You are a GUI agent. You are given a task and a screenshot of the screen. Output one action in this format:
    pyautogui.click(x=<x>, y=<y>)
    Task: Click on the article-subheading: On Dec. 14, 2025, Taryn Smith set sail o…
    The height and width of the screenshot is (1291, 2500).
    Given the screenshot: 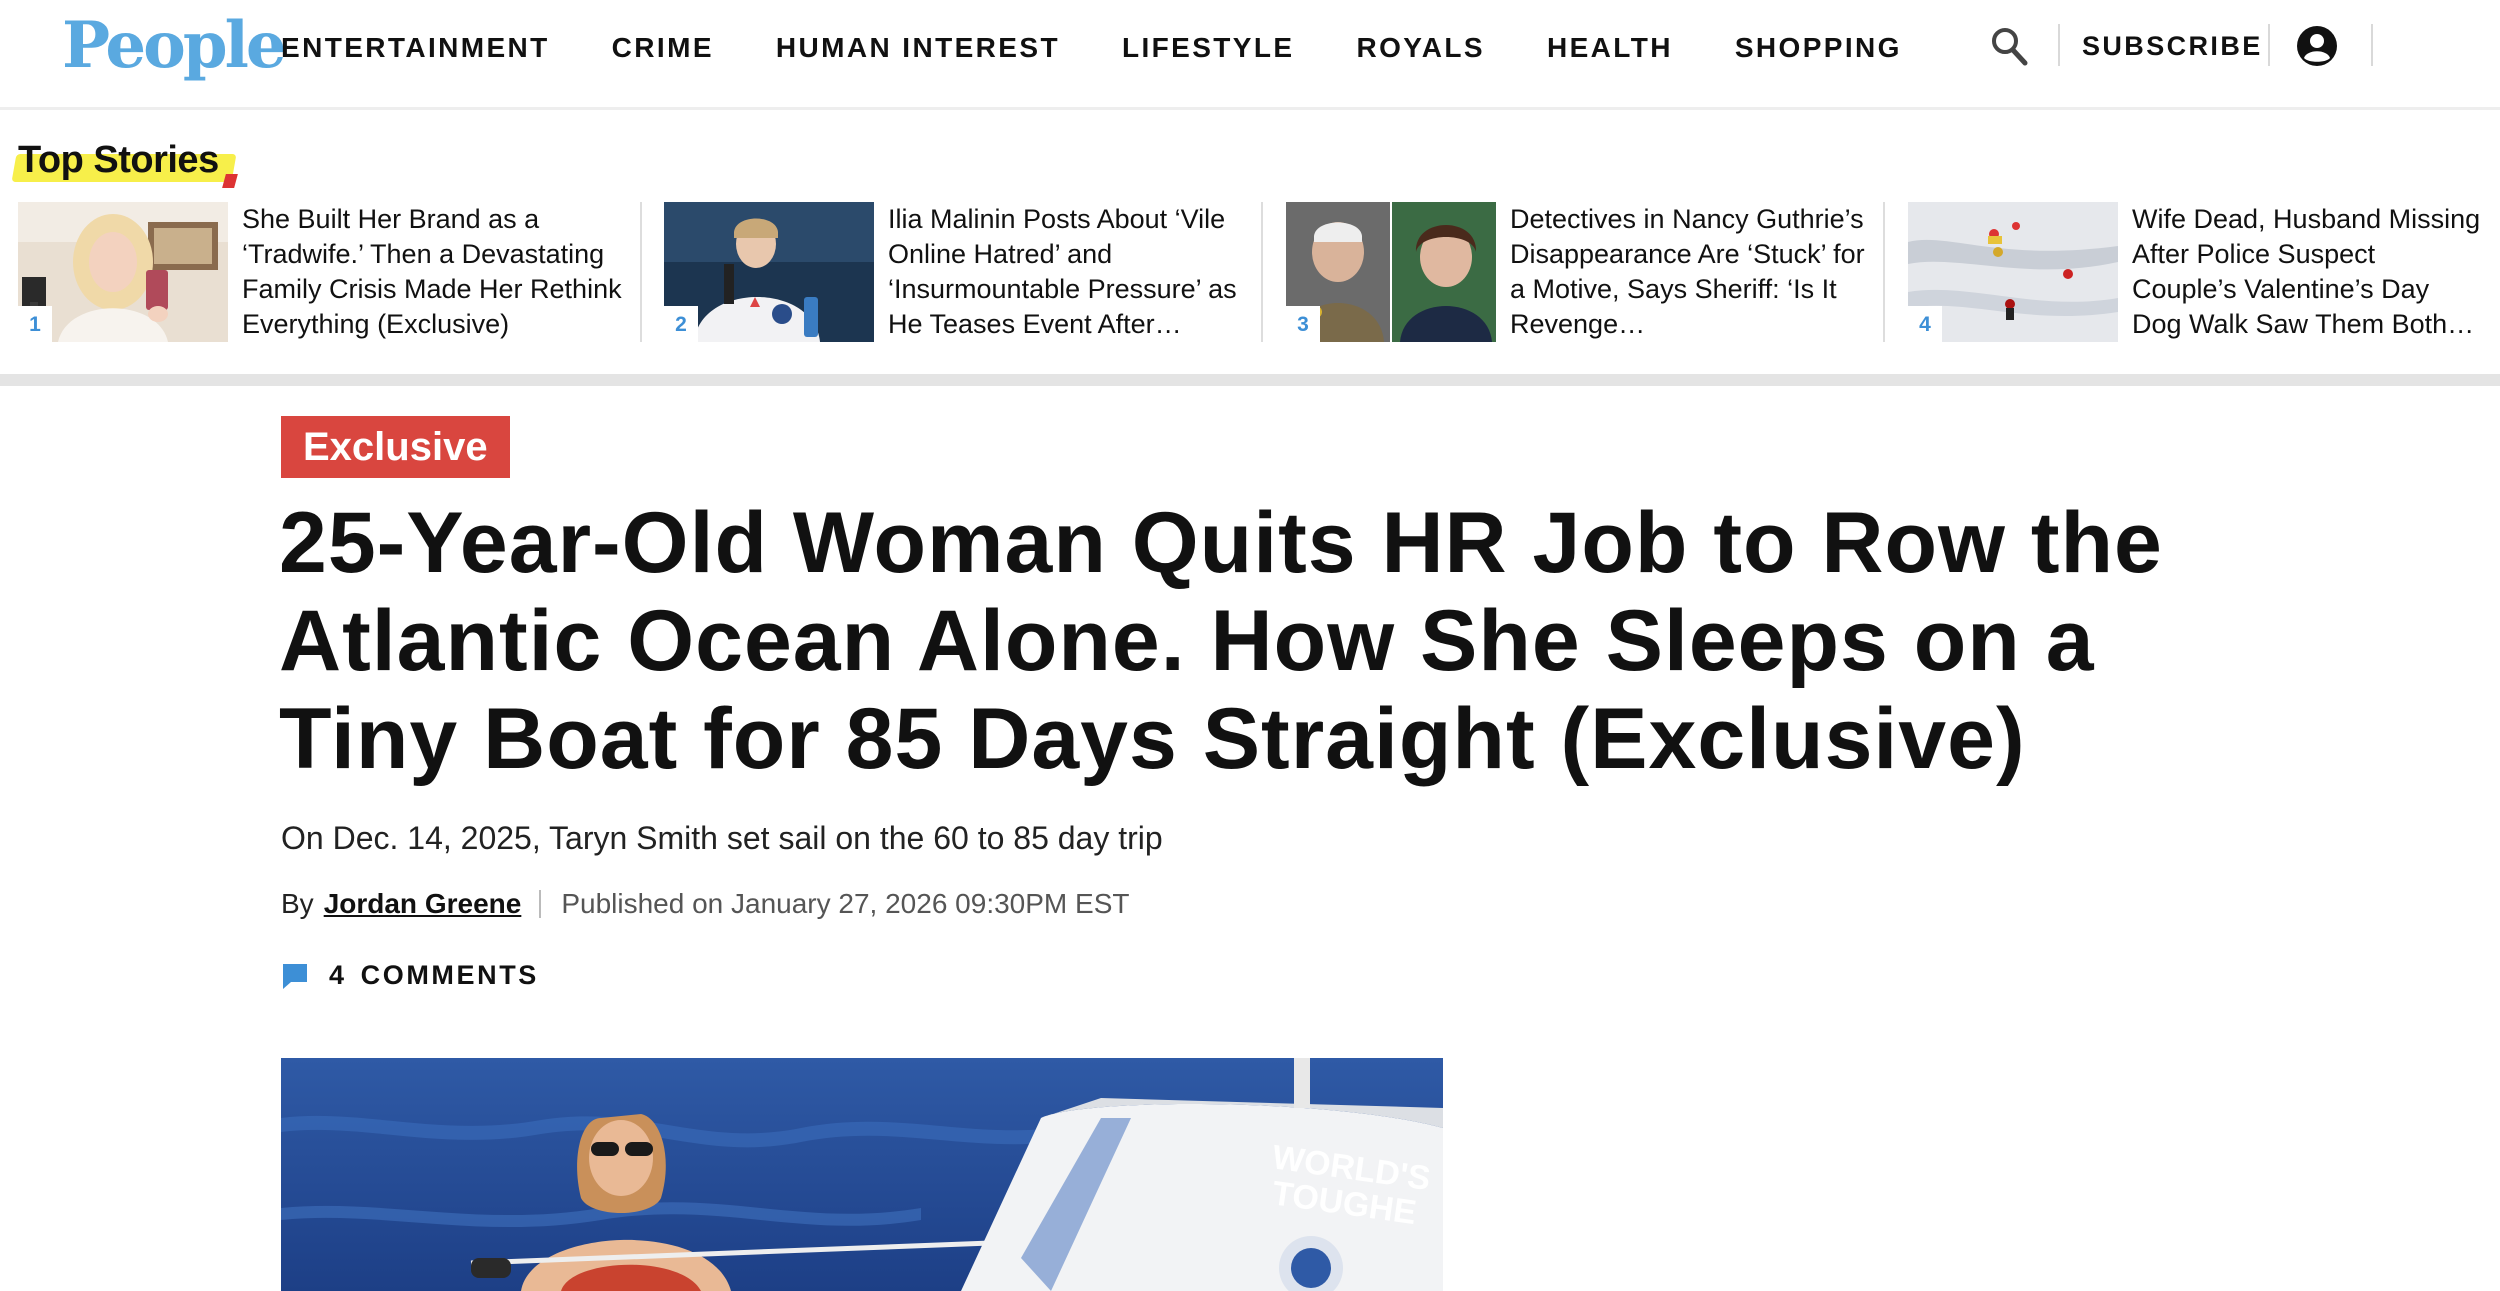 What is the action you would take?
    pyautogui.click(x=722, y=838)
    